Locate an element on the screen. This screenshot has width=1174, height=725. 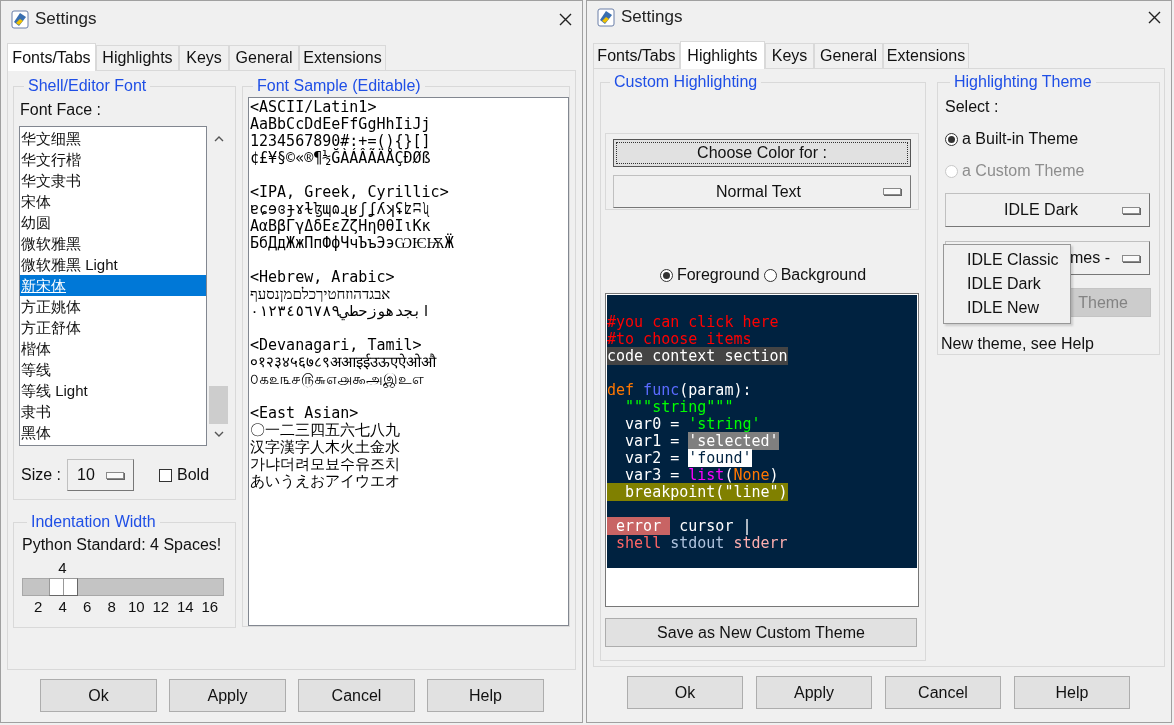
sample-text: 가냐더려모뵤수유즈치 is located at coordinates (325, 464).